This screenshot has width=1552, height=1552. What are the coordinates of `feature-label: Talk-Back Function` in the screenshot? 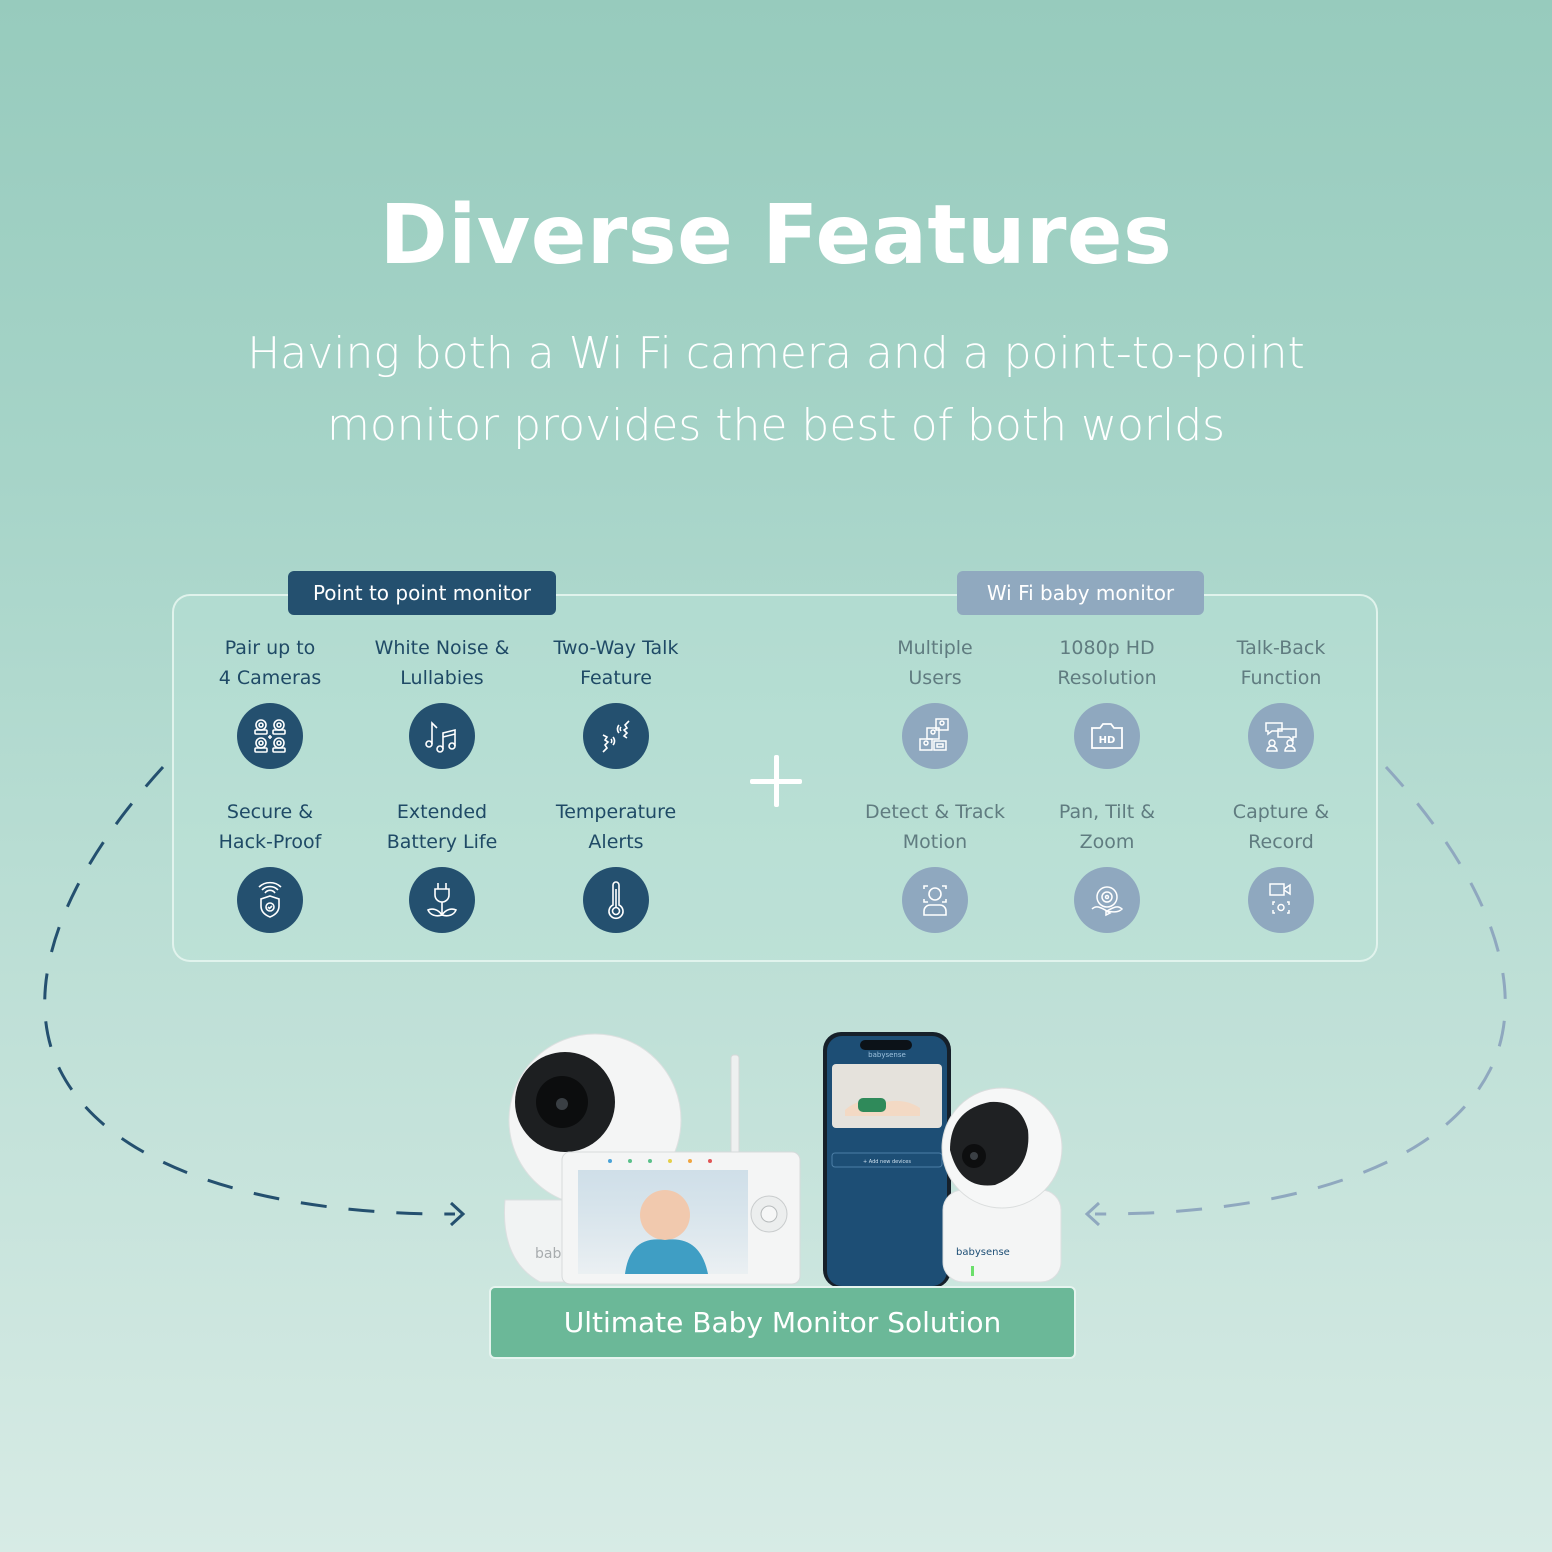 It's located at (1281, 663).